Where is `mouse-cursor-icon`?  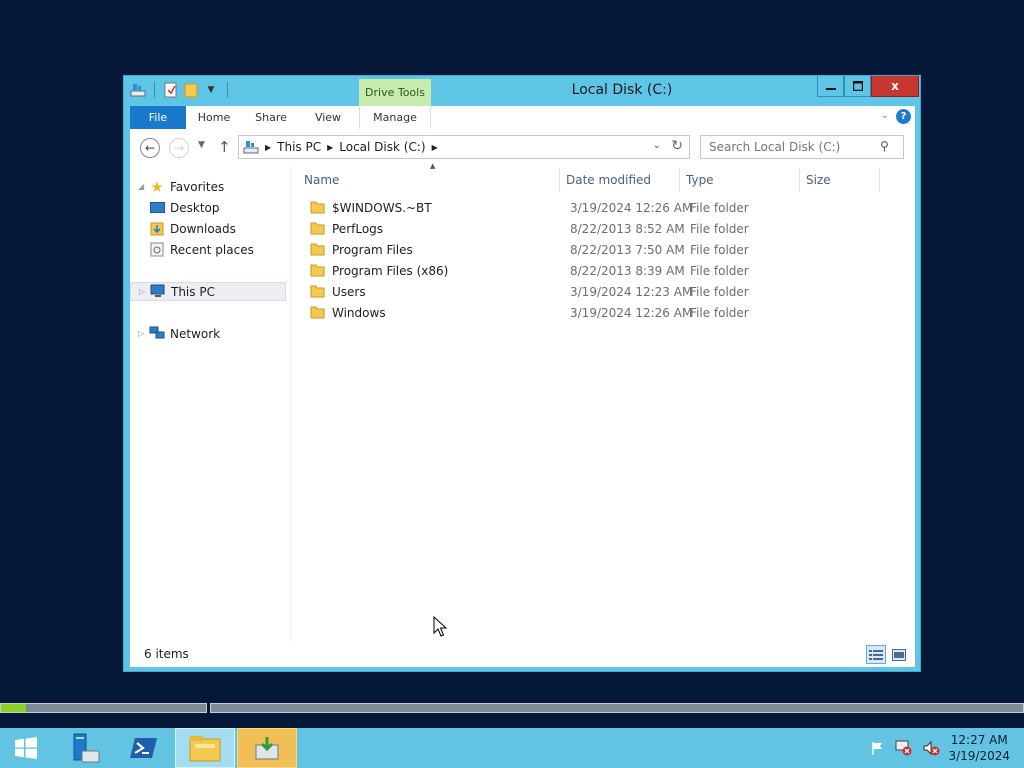 mouse-cursor-icon is located at coordinates (440, 626).